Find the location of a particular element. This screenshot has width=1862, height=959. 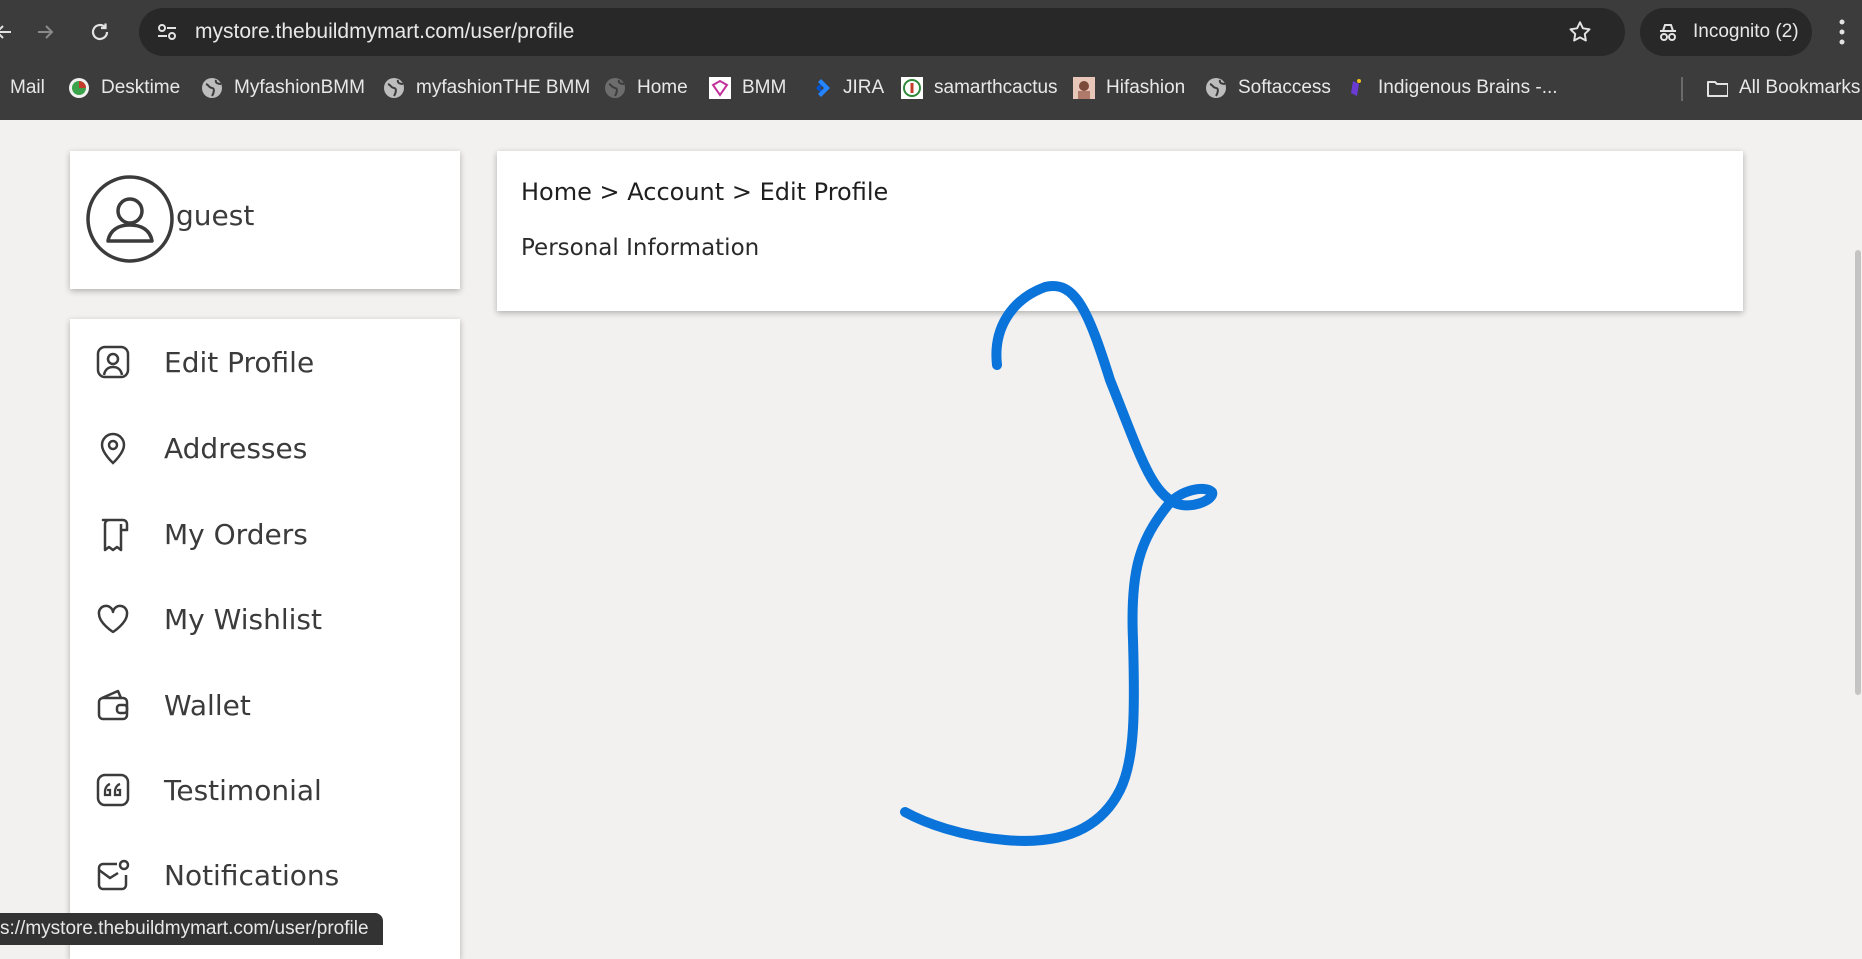

annotation-curly-stroke is located at coordinates (1059, 563).